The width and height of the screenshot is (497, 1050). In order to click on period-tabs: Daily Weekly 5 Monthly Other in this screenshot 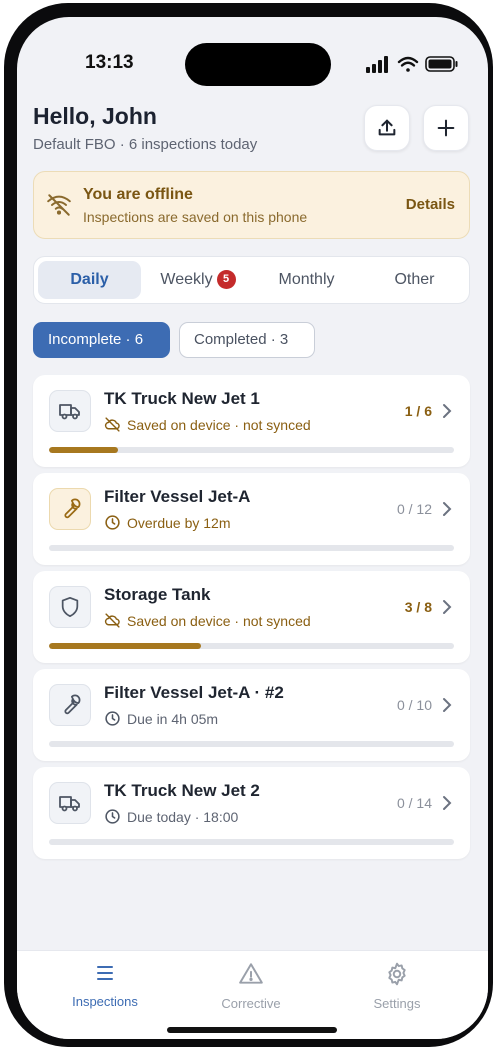, I will do `click(251, 280)`.